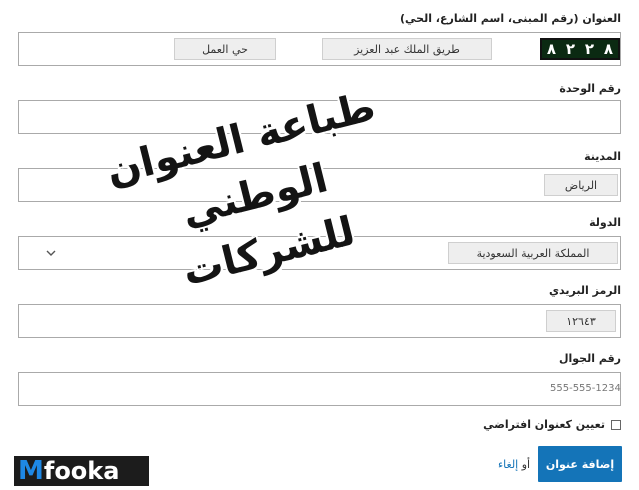 The height and width of the screenshot is (490, 639). I want to click on or-cancel-text: أو إلغاء, so click(514, 464).